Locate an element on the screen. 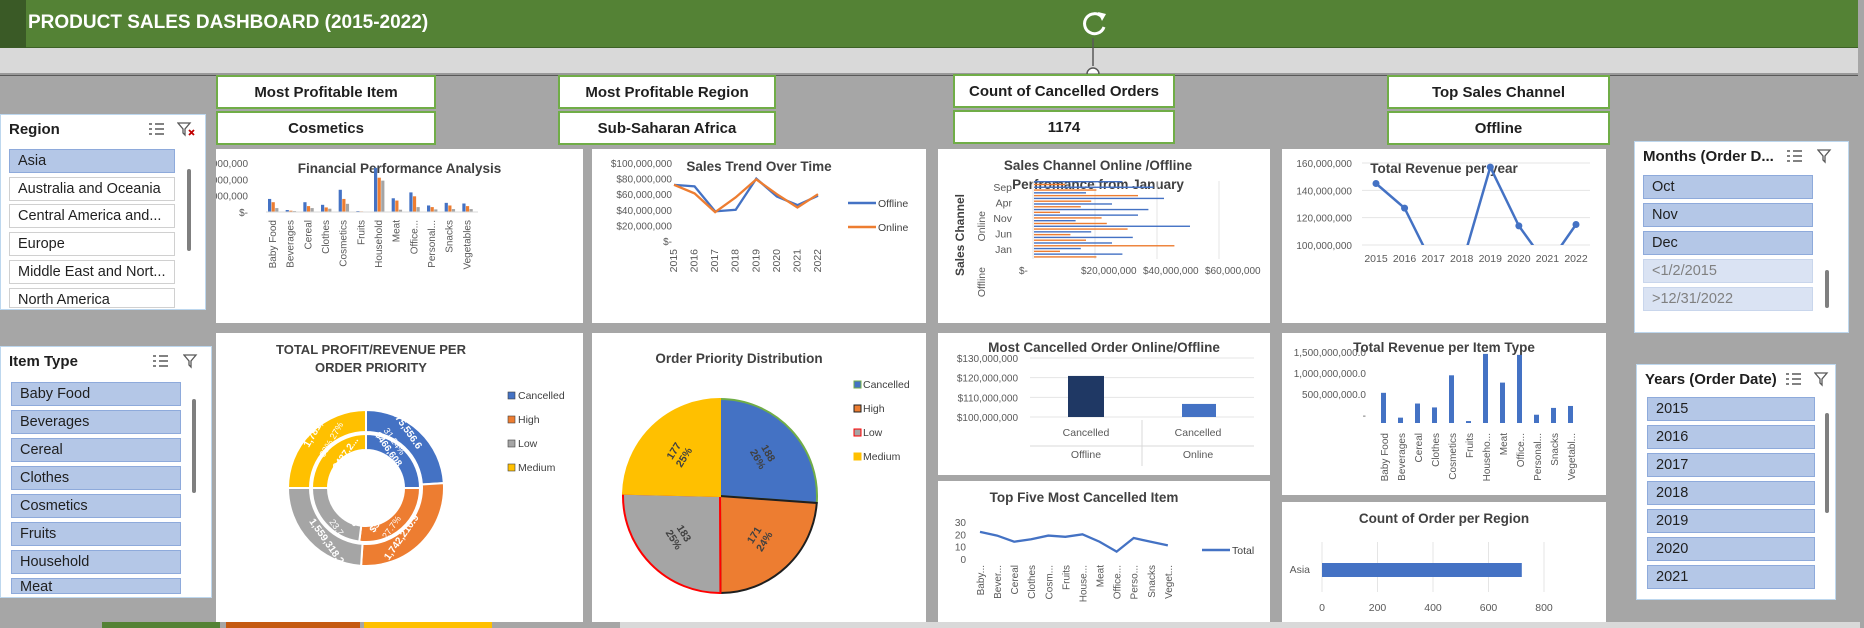 The width and height of the screenshot is (1864, 628). x-tick-label: Fruits is located at coordinates (1066, 577).